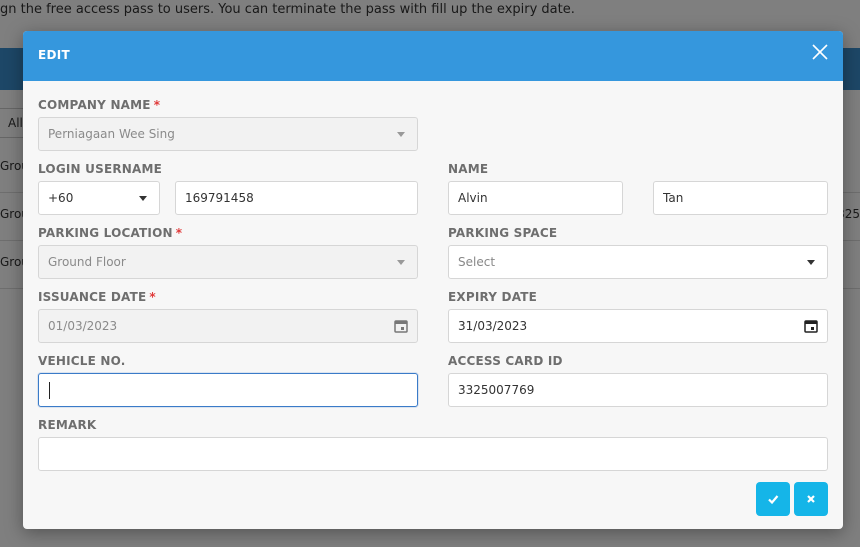 The width and height of the screenshot is (860, 547). I want to click on x-icon, so click(811, 499).